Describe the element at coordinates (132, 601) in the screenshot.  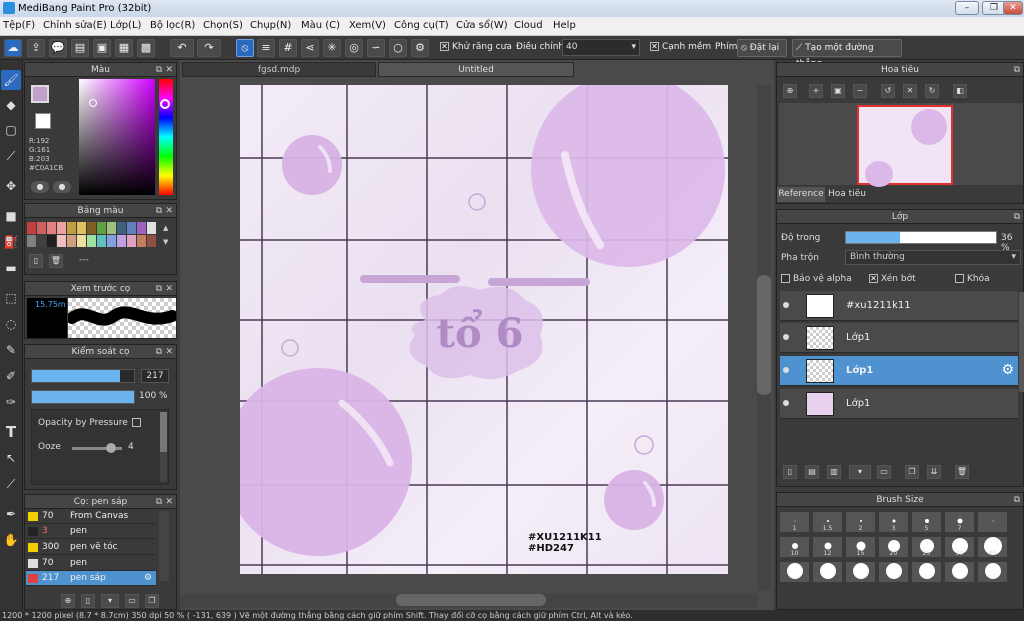
I see `brush-folder-button: ▭` at that location.